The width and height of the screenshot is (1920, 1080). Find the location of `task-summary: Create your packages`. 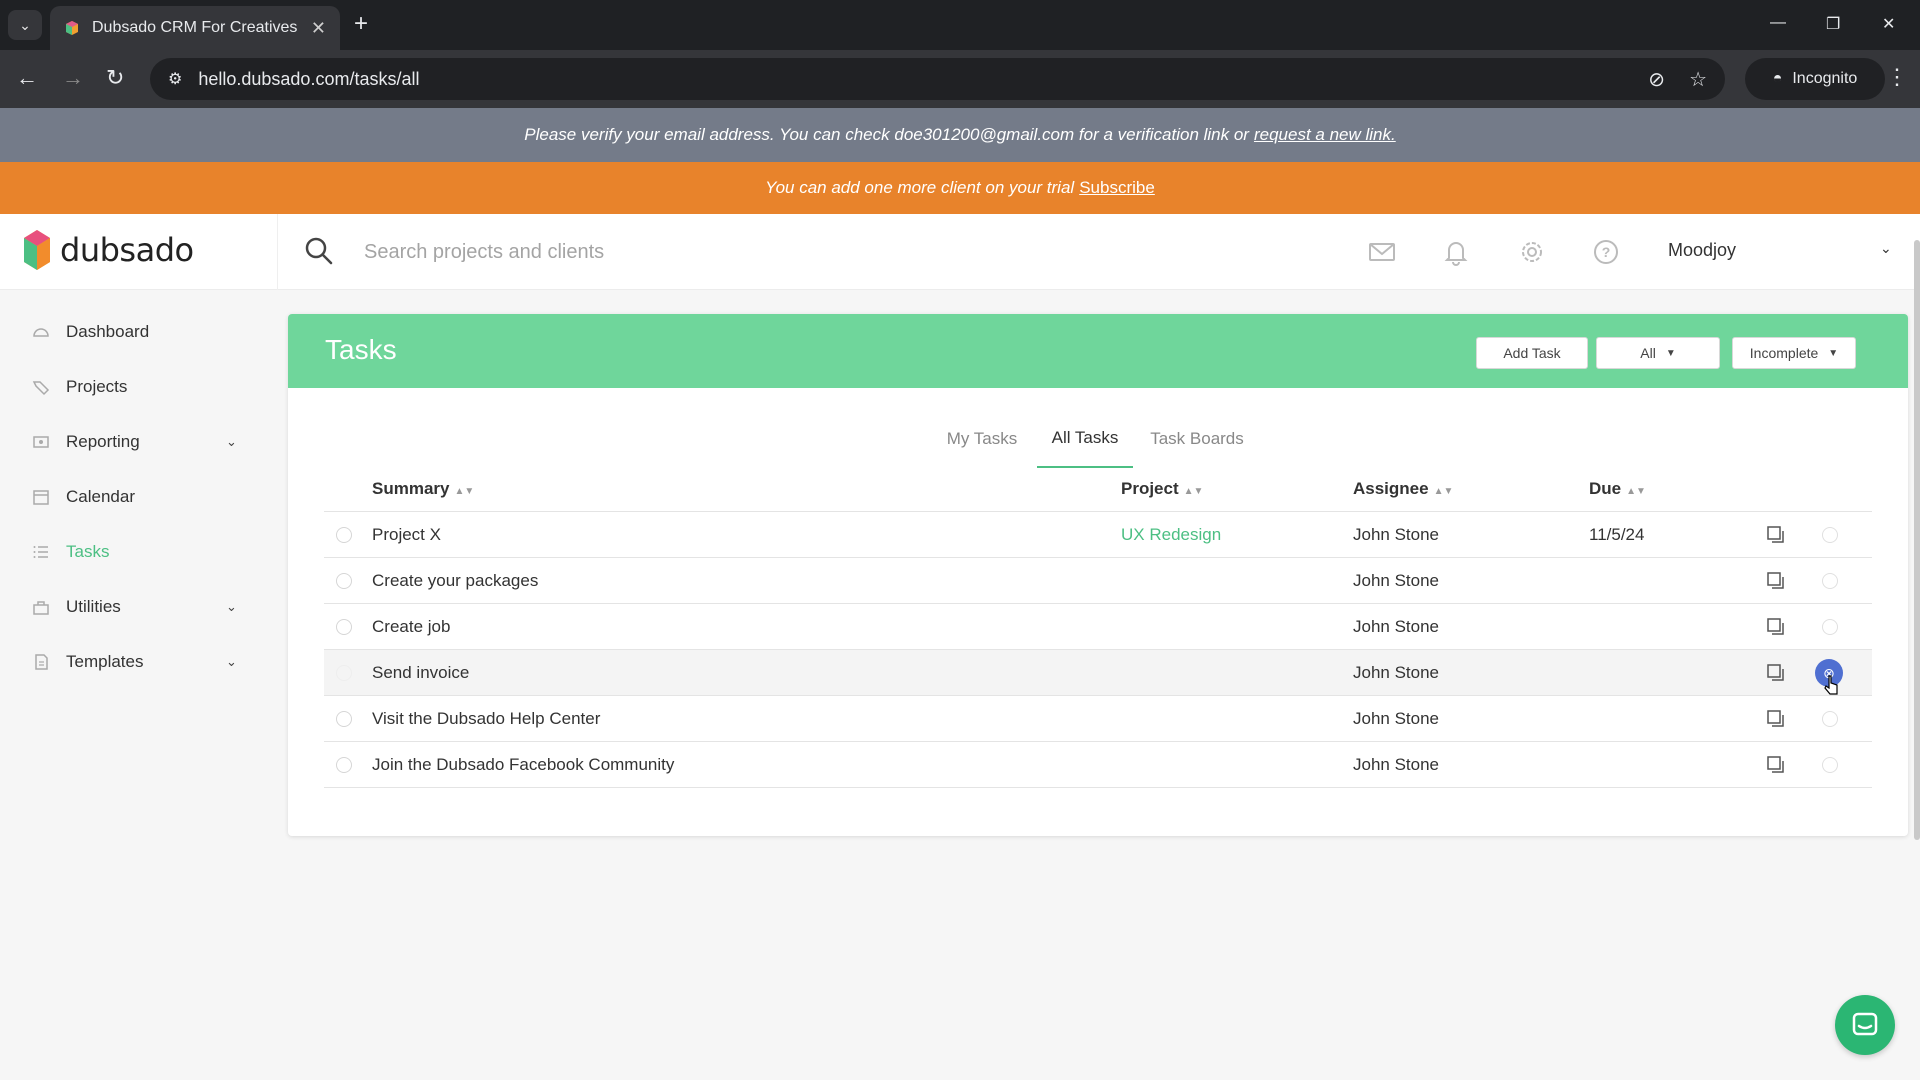

task-summary: Create your packages is located at coordinates (455, 581).